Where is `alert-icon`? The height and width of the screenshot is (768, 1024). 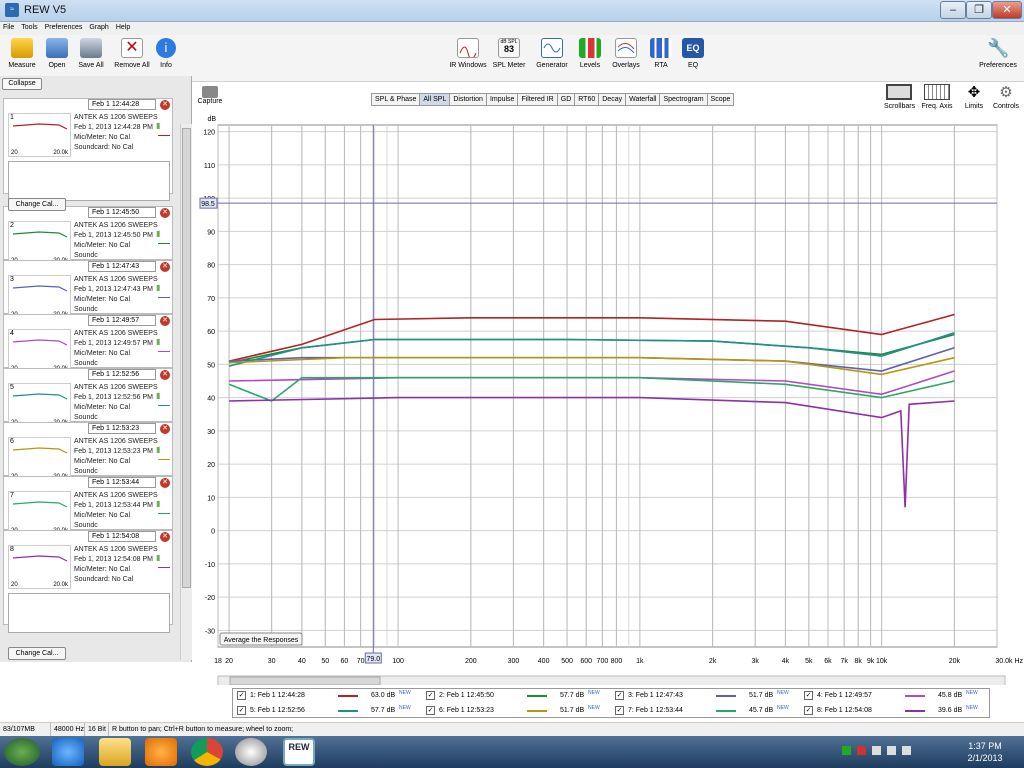
alert-icon is located at coordinates (861, 750).